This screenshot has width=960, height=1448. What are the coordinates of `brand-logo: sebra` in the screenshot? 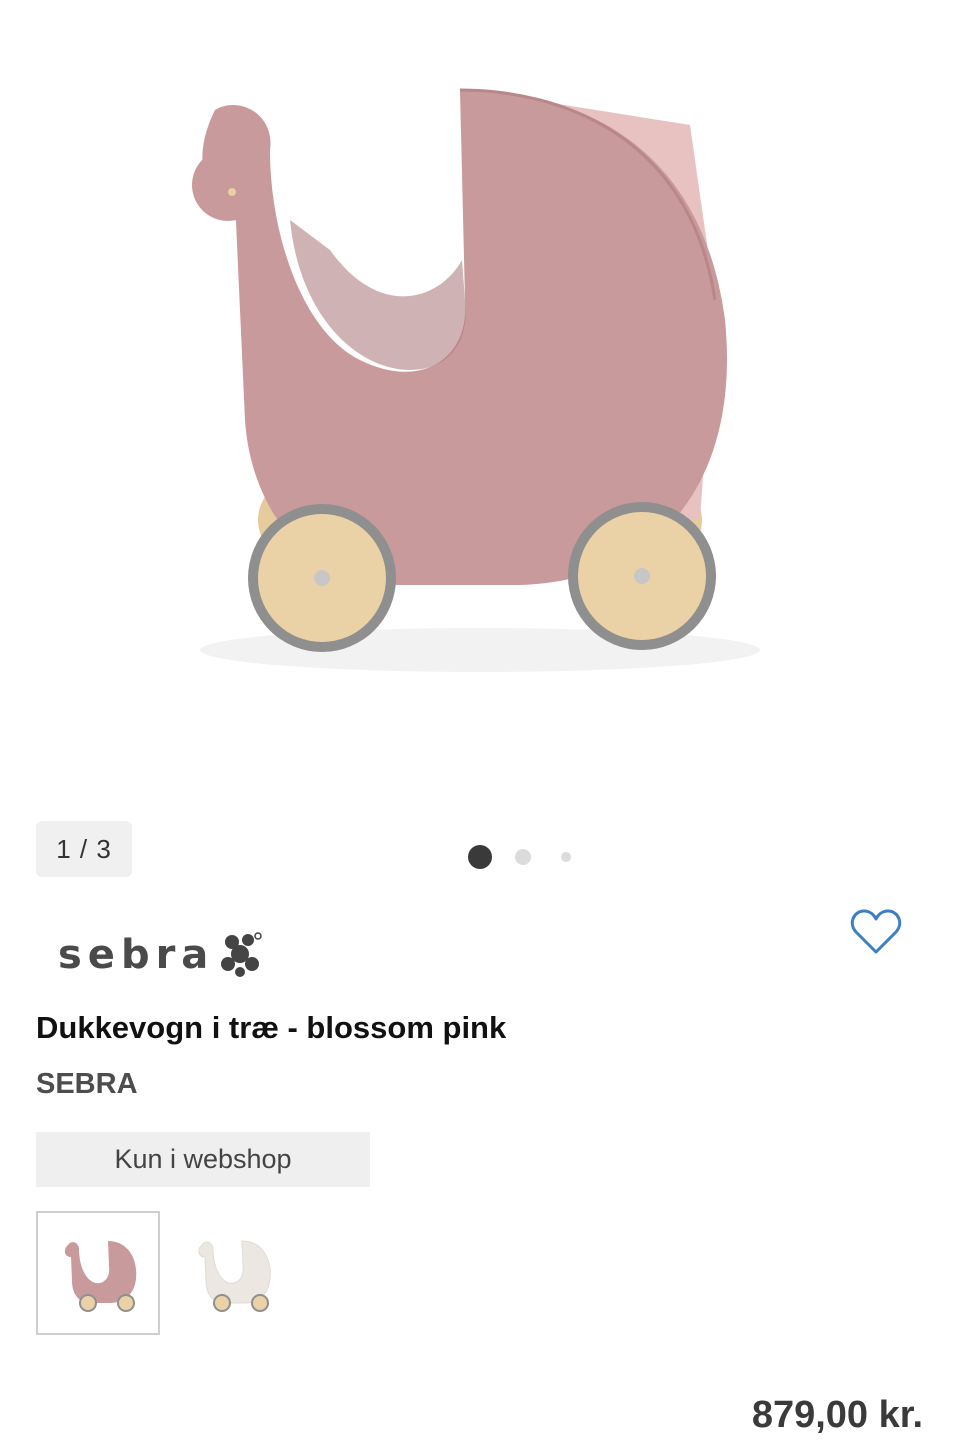 It's located at (161, 955).